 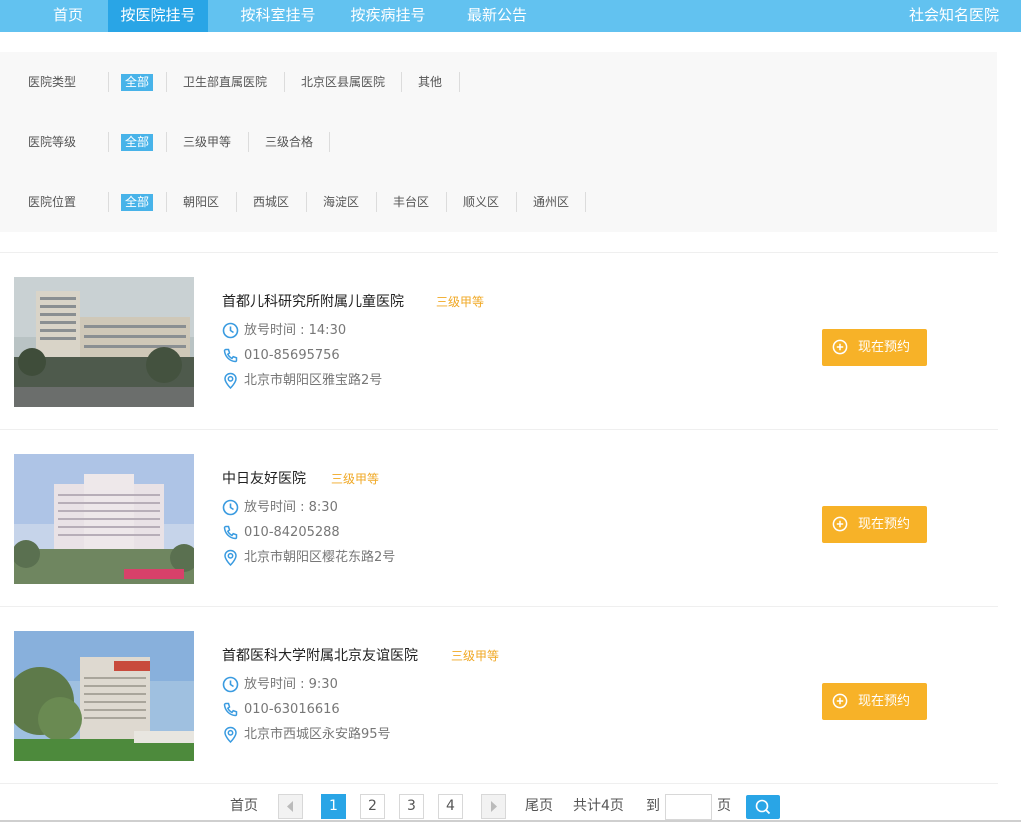 What do you see at coordinates (688, 807) in the screenshot?
I see `goto-page-input` at bounding box center [688, 807].